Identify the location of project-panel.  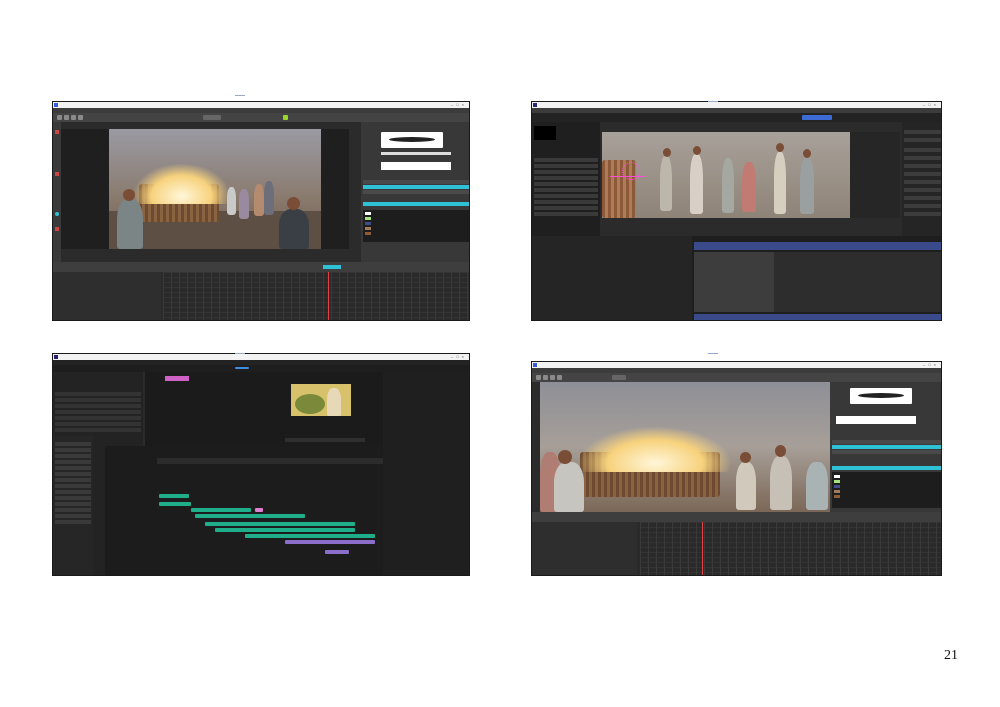
(566, 179).